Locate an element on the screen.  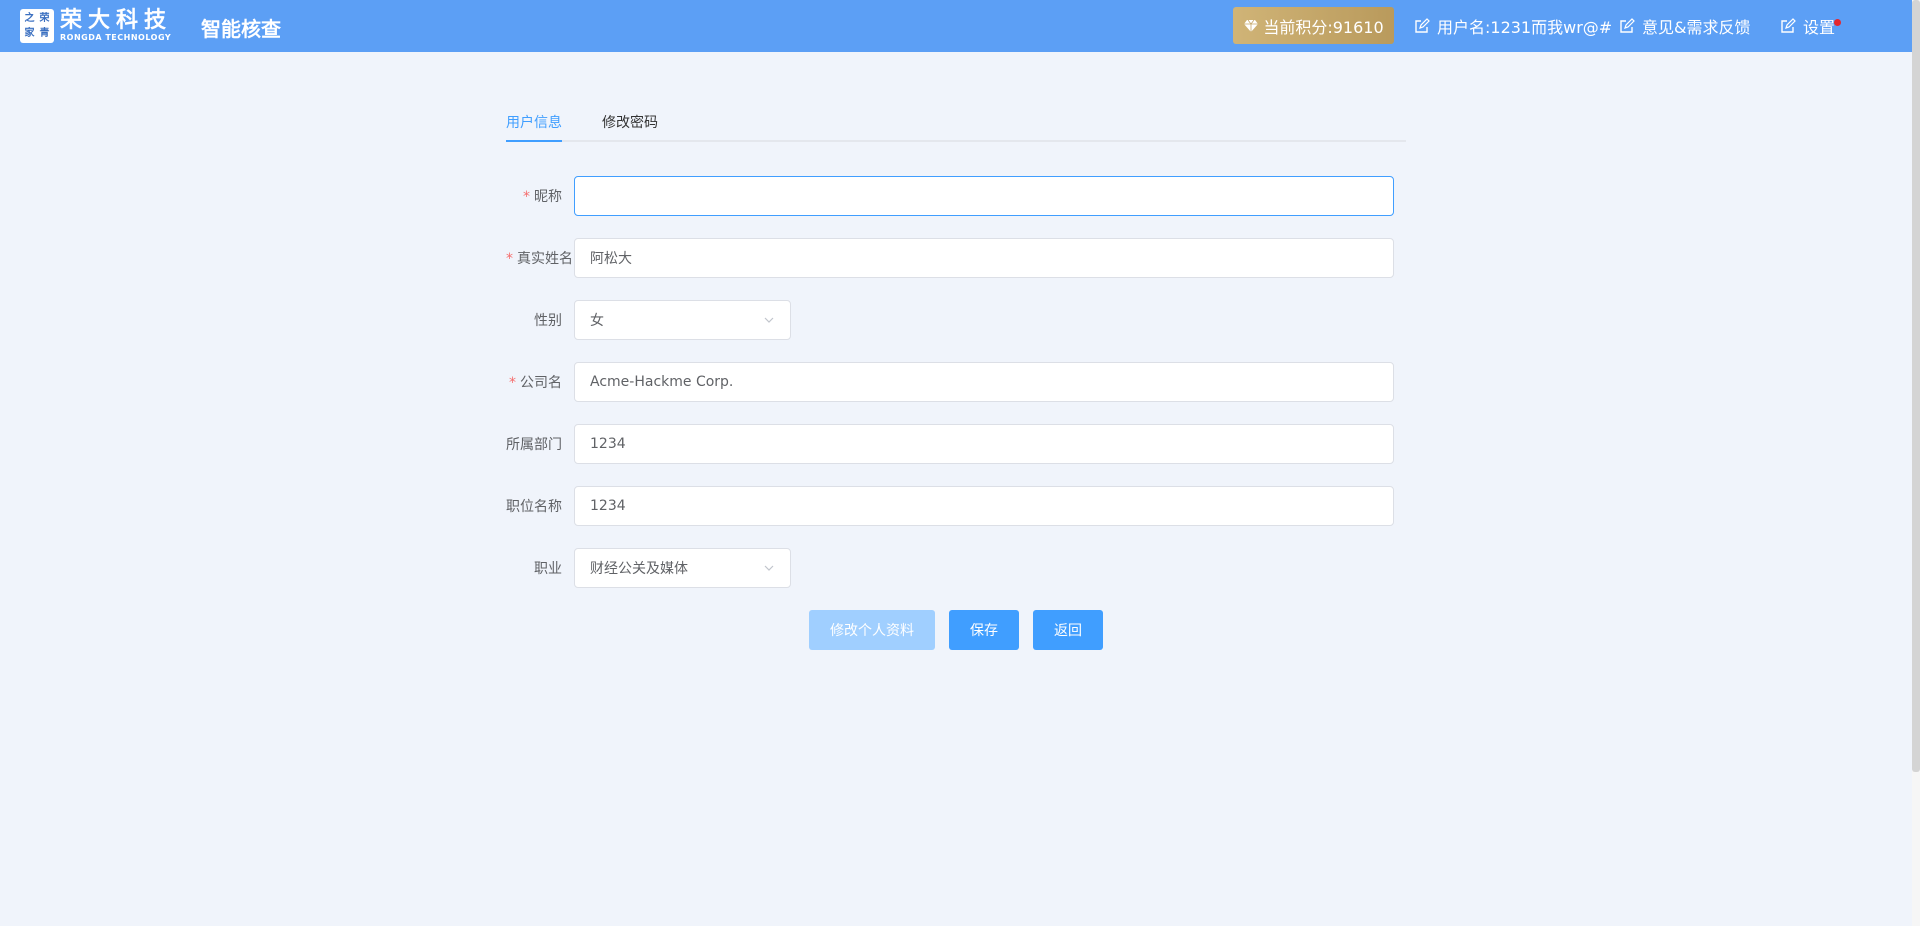
form-row-position: 职位名称 1234 is located at coordinates (950, 506).